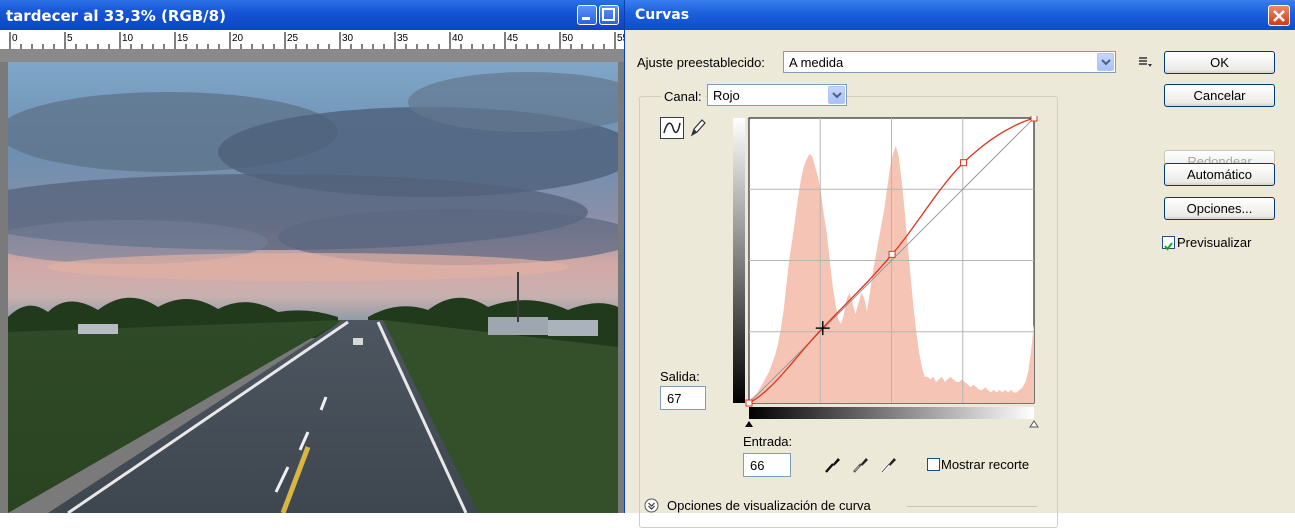  What do you see at coordinates (972, 506) in the screenshot?
I see `divider` at bounding box center [972, 506].